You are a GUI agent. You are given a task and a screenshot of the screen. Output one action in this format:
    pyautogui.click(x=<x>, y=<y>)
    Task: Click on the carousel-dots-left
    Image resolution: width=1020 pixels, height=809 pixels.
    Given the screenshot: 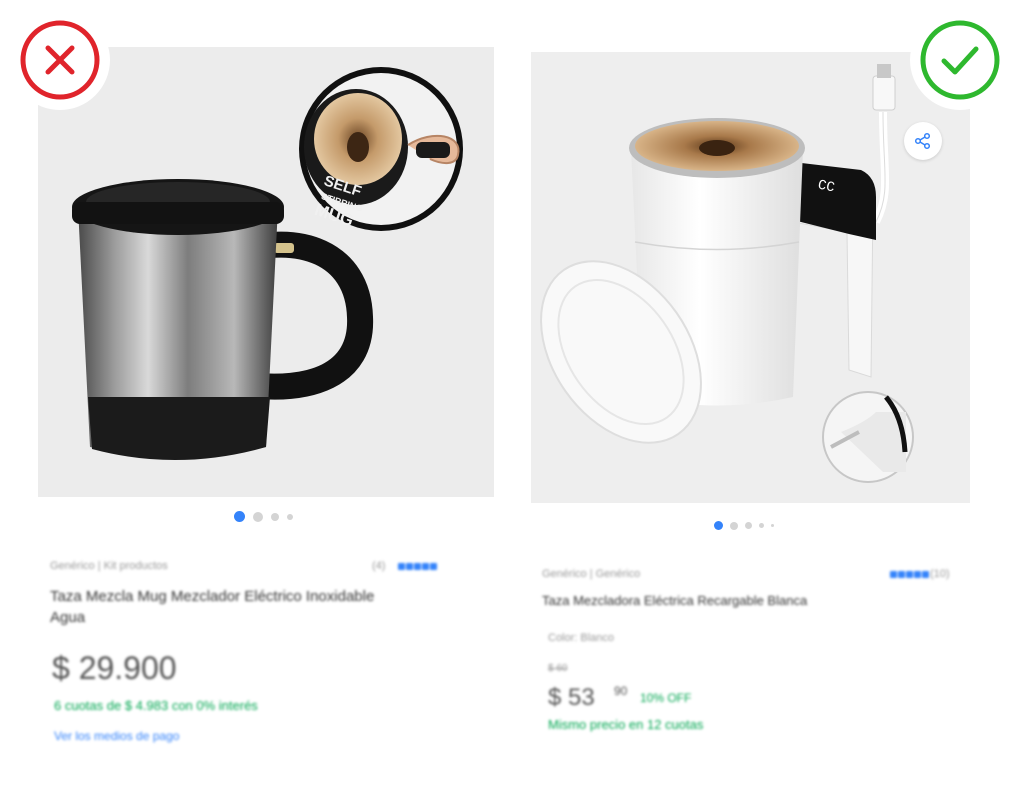 What is the action you would take?
    pyautogui.click(x=263, y=516)
    